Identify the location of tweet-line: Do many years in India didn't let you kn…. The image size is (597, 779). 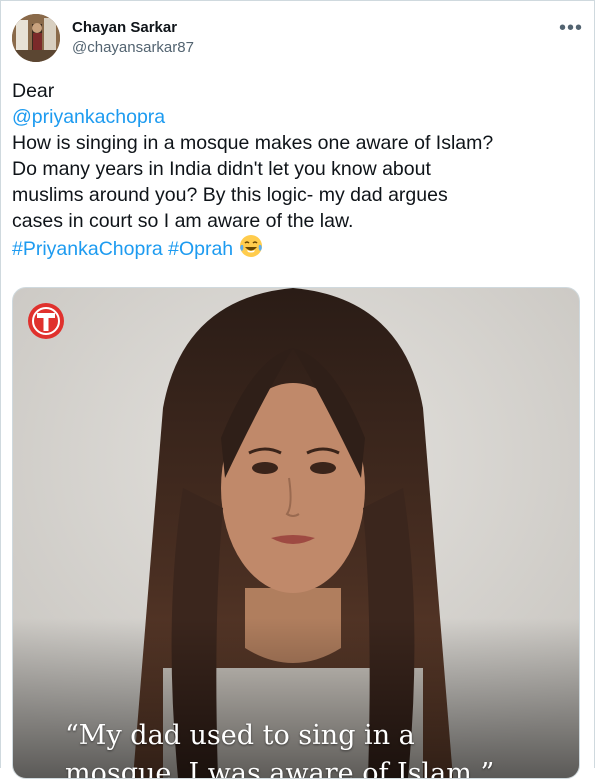
(221, 169).